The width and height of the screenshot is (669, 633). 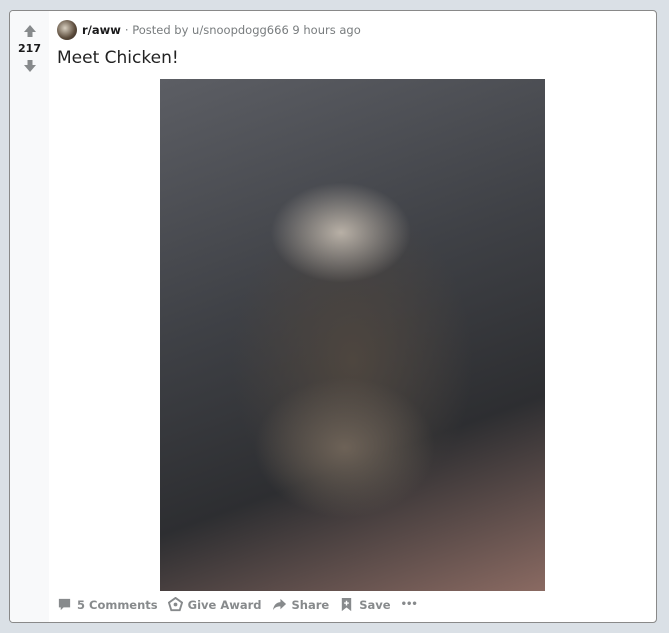 I want to click on vote-column: 217, so click(x=29, y=316).